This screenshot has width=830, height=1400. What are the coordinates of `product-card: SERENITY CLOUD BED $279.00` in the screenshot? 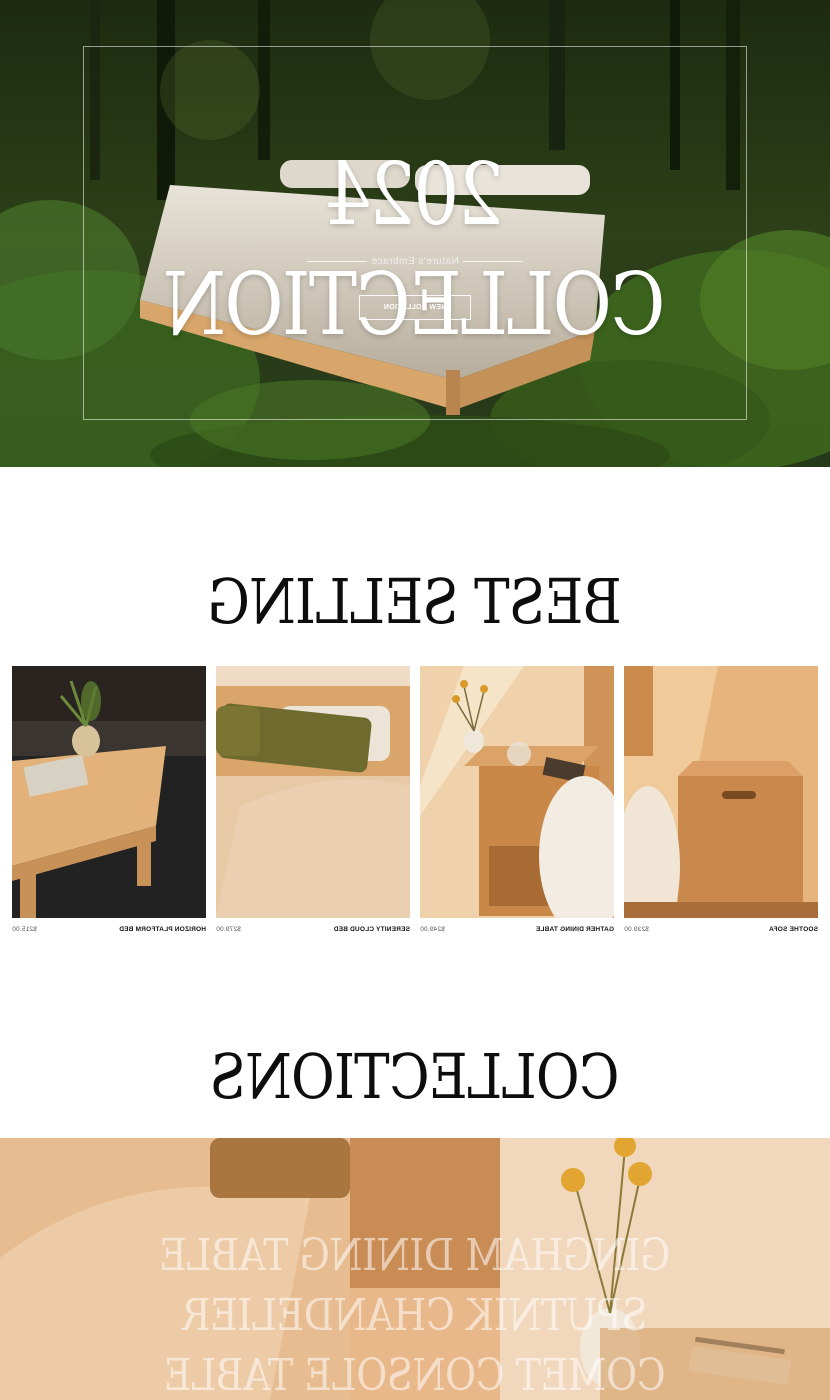 It's located at (313, 803).